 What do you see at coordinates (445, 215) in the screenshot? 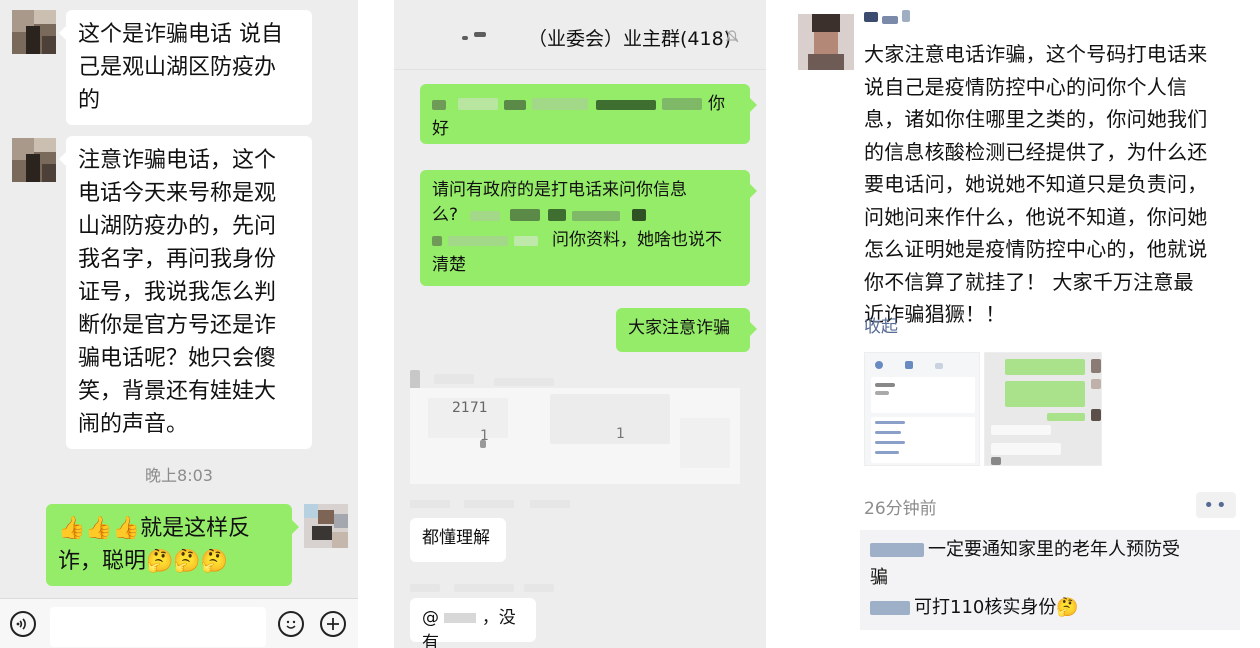
I see `message-line: 么?` at bounding box center [445, 215].